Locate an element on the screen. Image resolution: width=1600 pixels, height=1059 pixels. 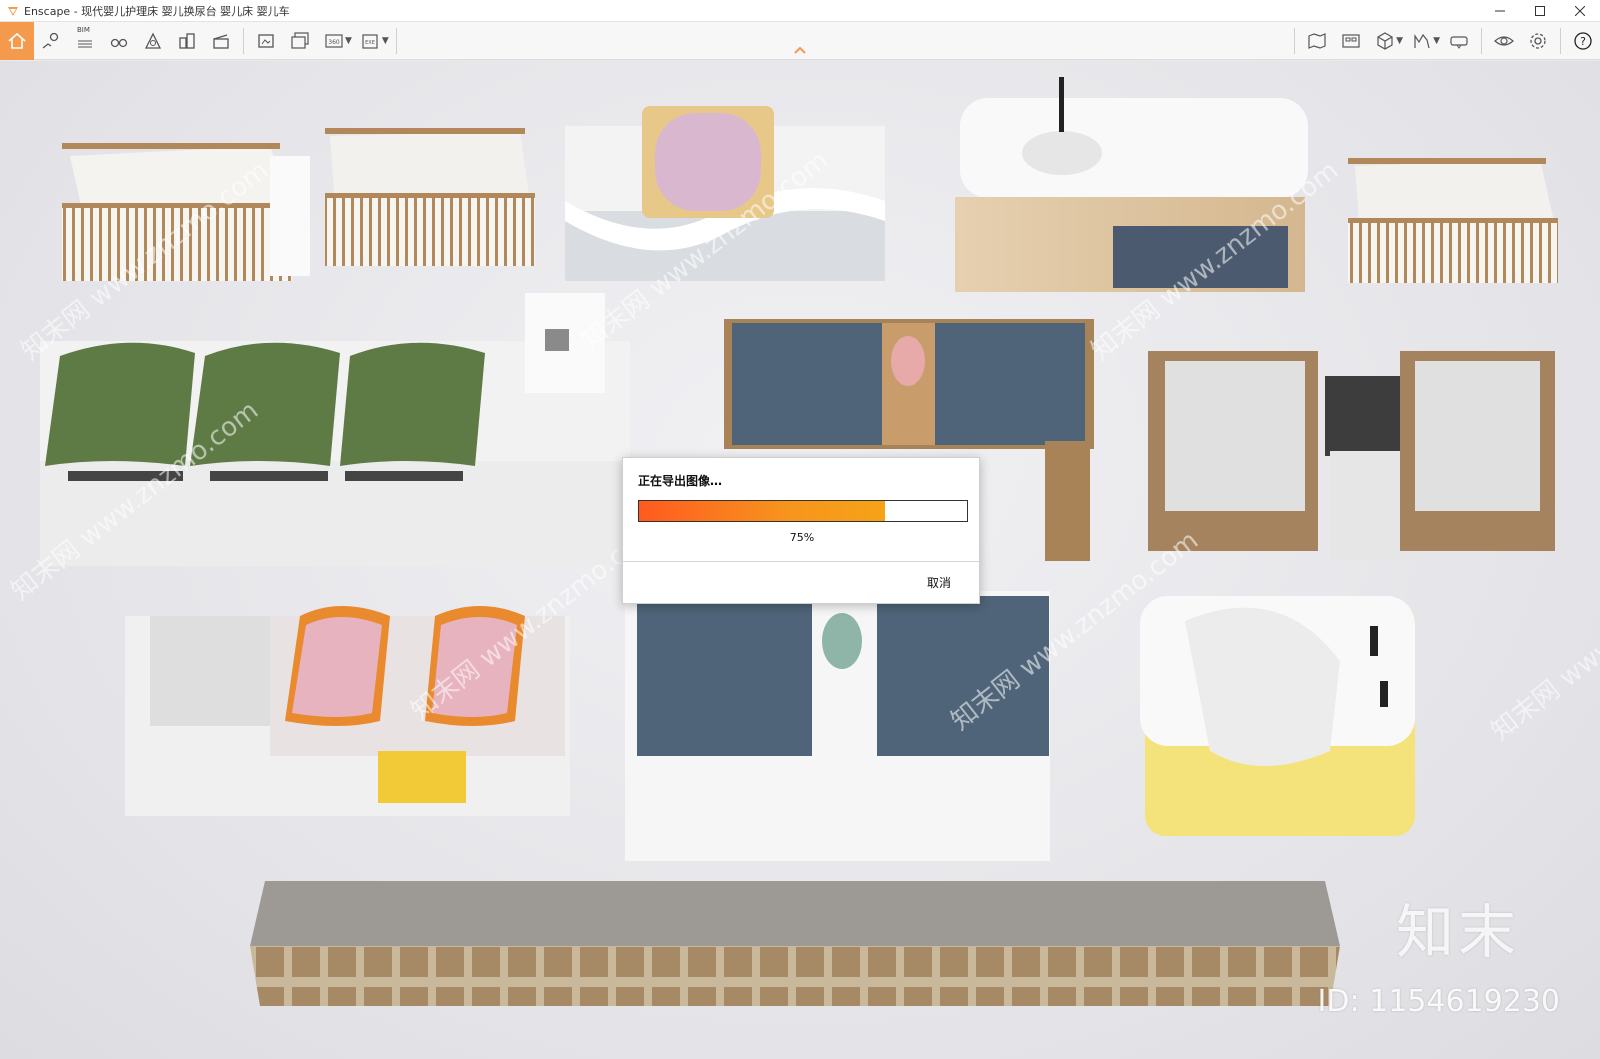
svg-text: 360 is located at coordinates (334, 42).